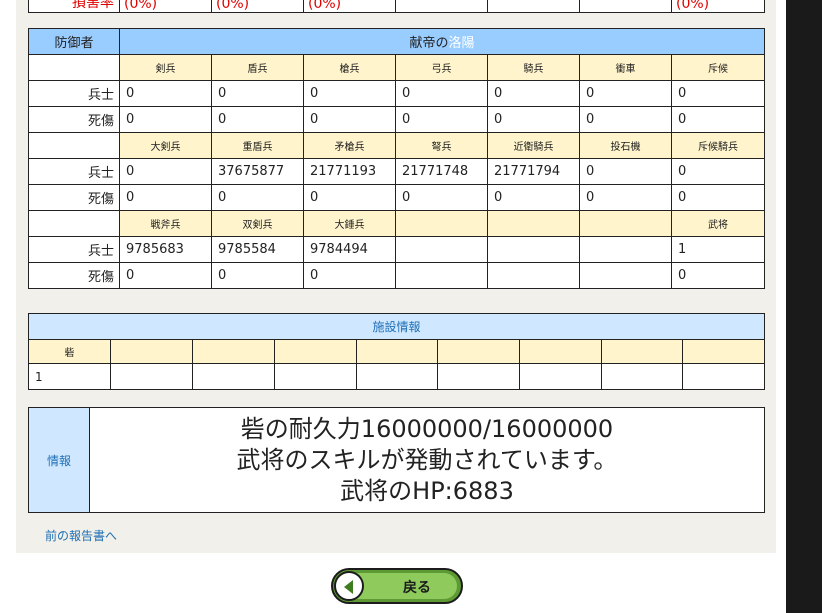 The image size is (822, 613). I want to click on damage-rate-row: 損害率 (0%) (0%) (0%) (0%), so click(396, 6).